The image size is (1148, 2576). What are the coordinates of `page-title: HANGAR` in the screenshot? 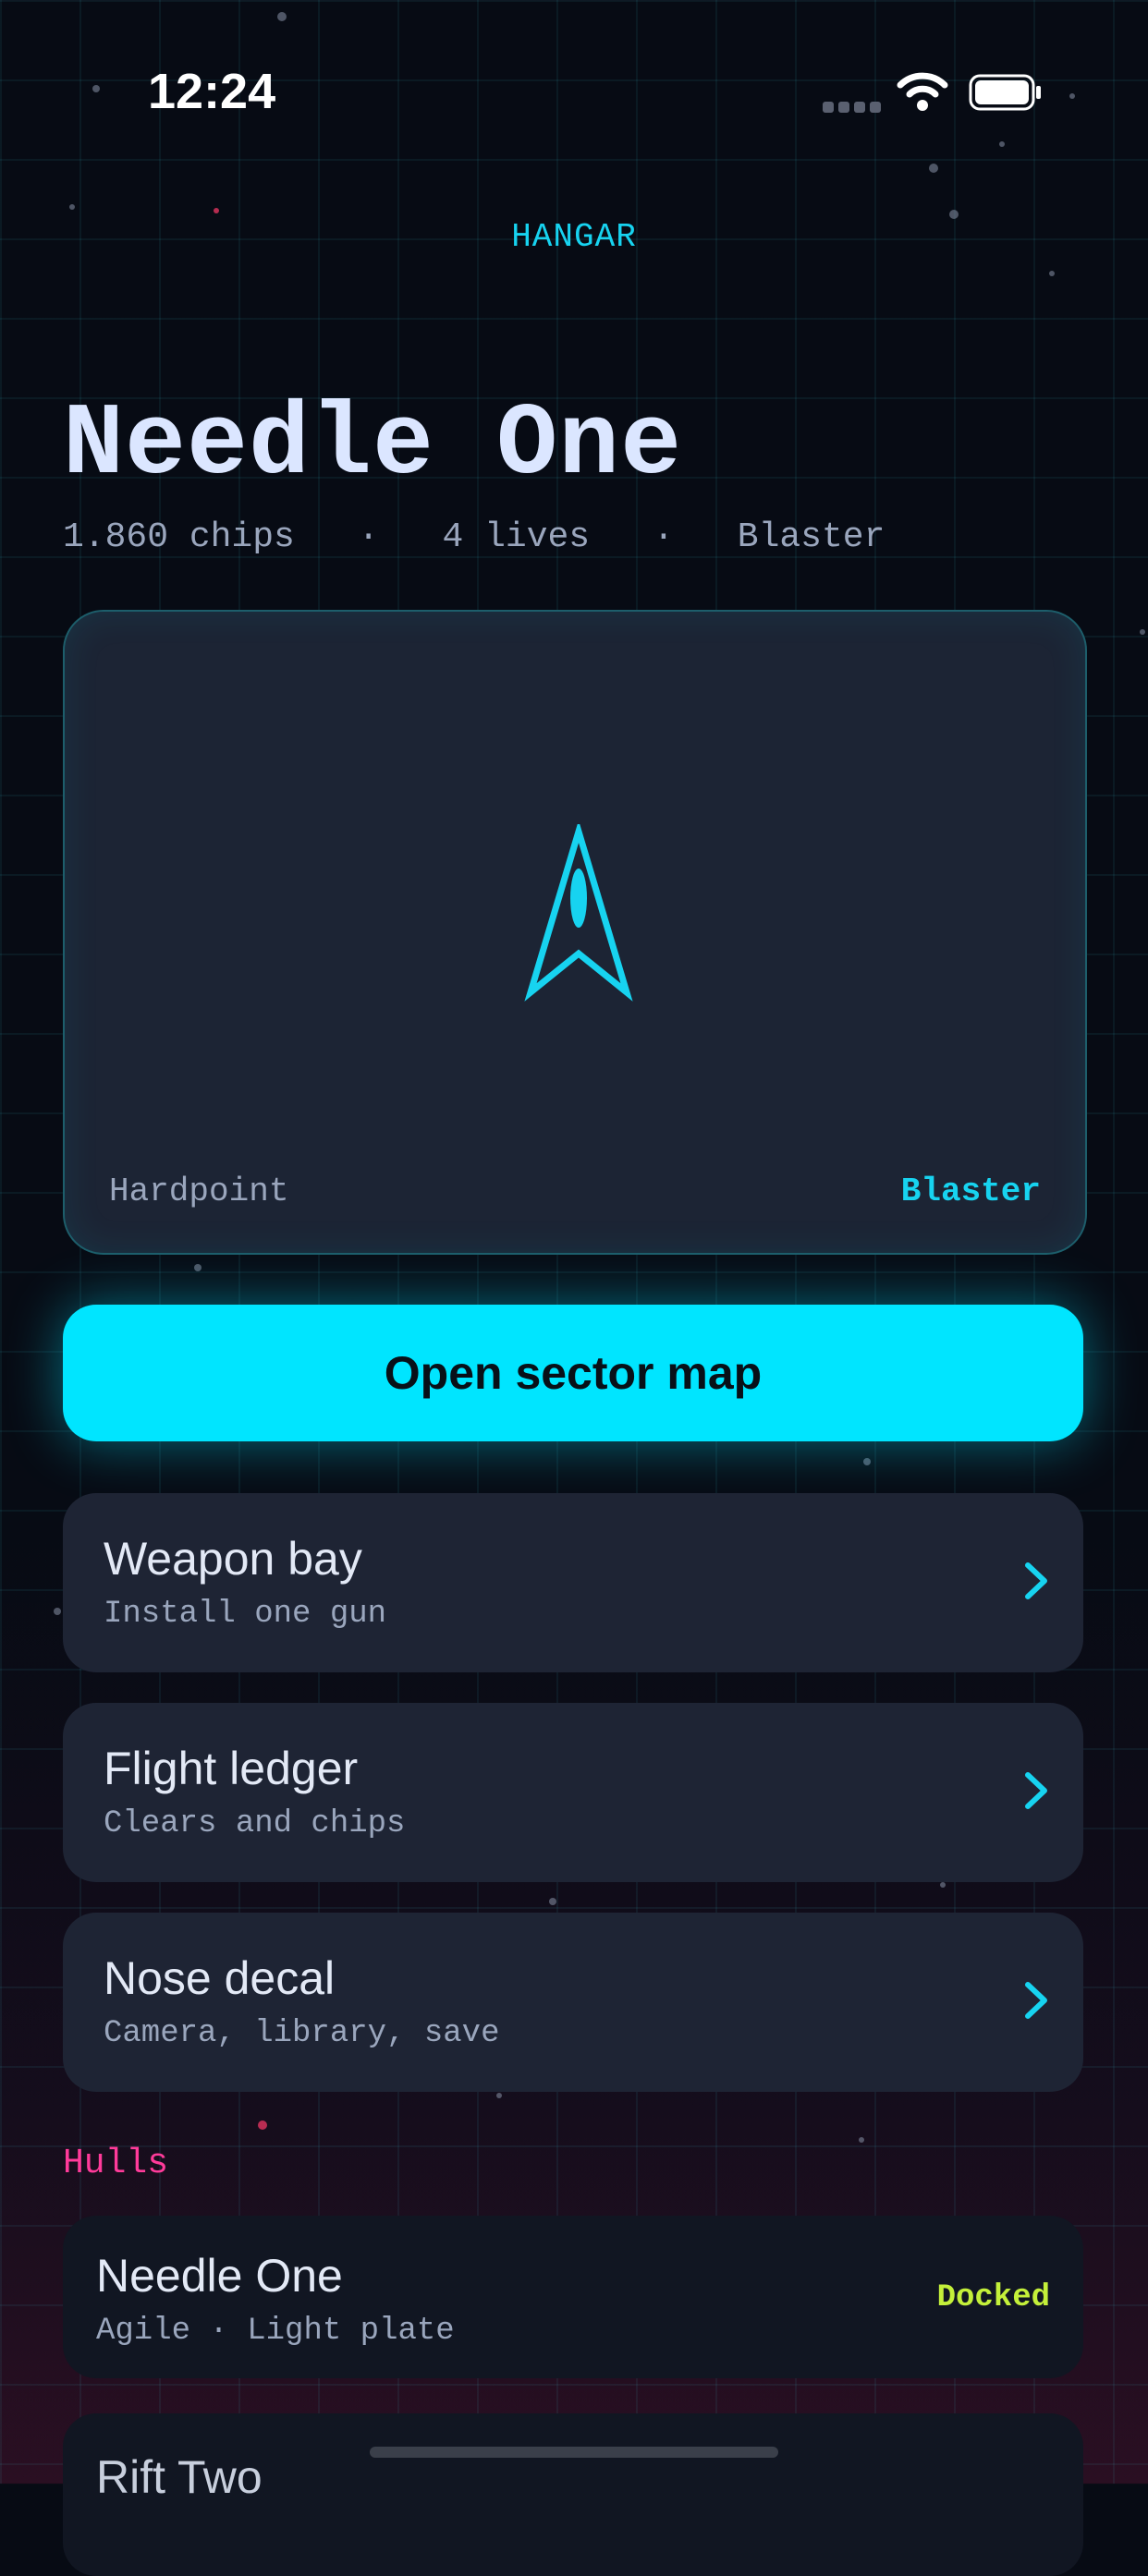 It's located at (574, 237).